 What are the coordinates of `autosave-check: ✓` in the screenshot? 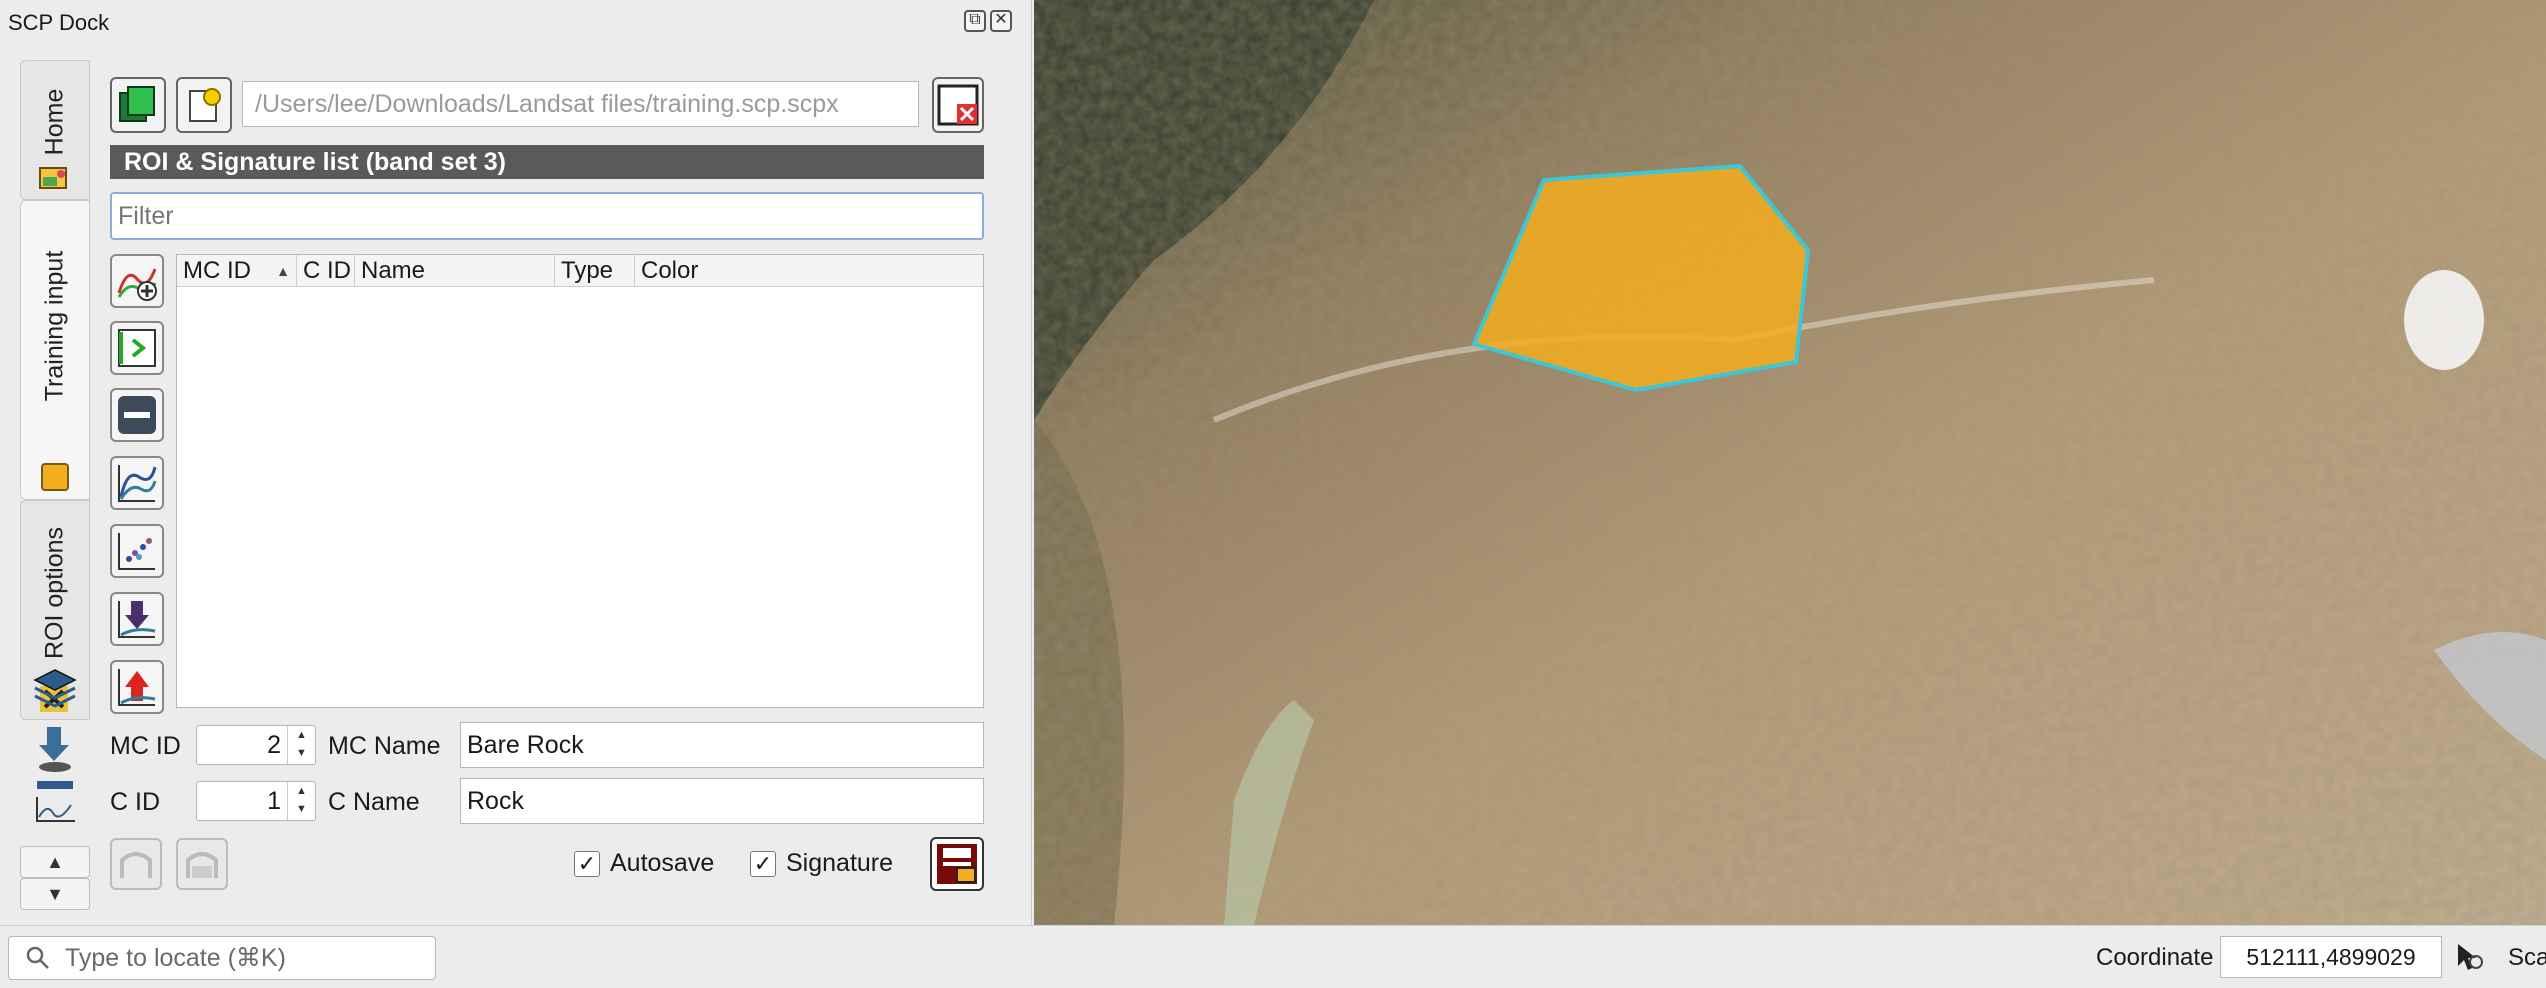 It's located at (587, 863).